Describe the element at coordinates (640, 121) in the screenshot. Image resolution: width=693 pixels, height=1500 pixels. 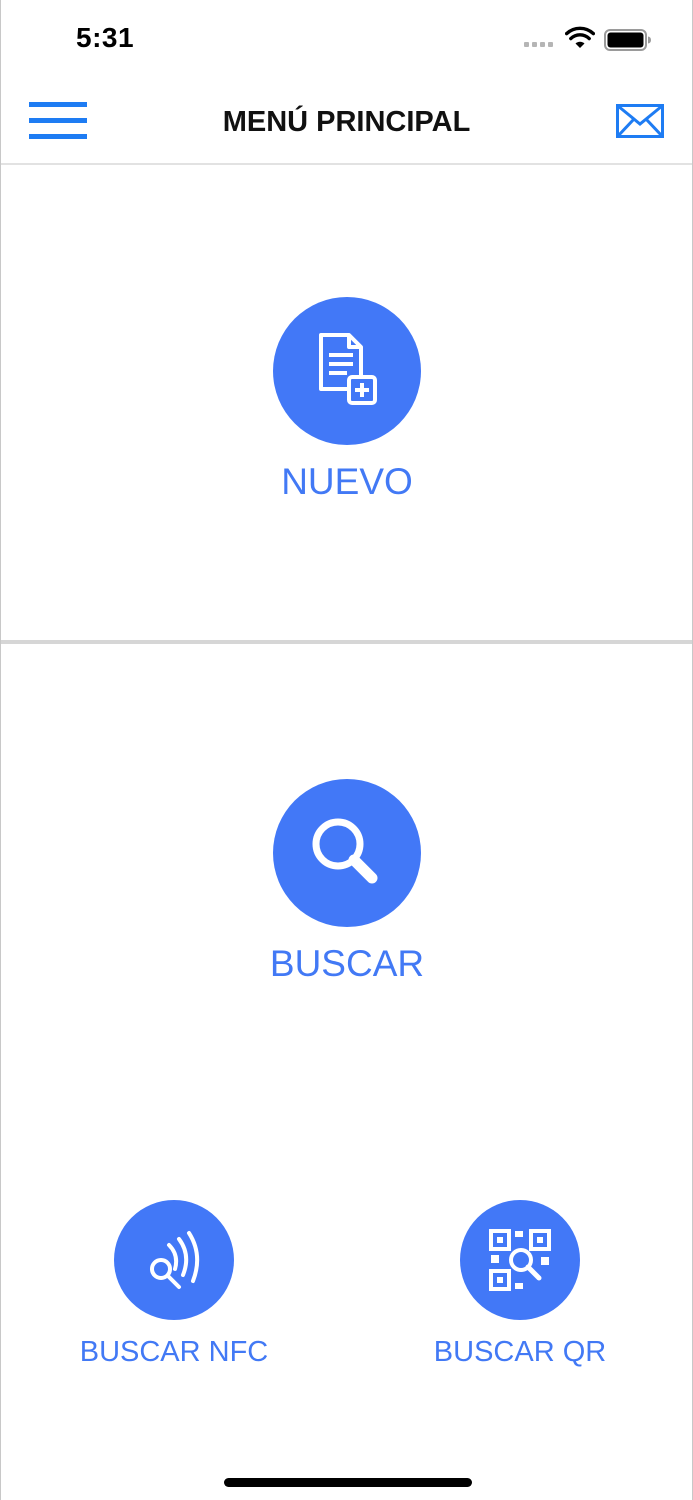
I see `envelope-icon` at that location.